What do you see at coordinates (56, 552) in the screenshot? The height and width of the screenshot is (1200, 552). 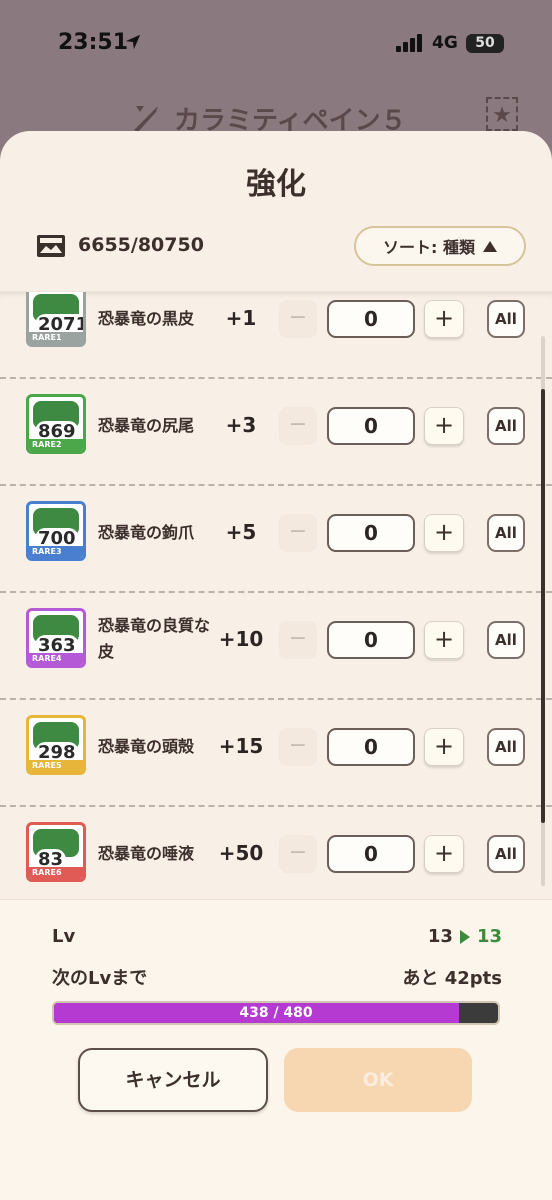 I see `rarity-label: RARE3` at bounding box center [56, 552].